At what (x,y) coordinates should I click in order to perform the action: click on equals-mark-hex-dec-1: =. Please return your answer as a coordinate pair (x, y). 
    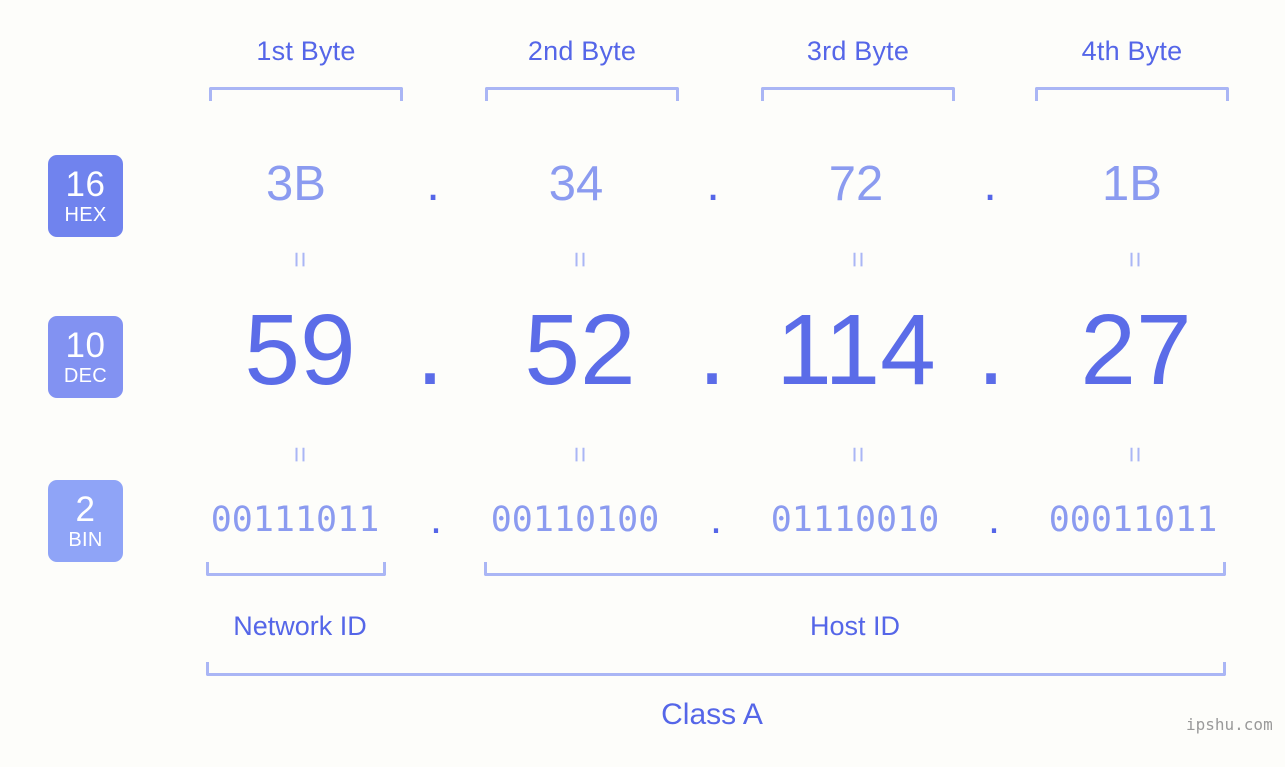
    Looking at the image, I should click on (300, 259).